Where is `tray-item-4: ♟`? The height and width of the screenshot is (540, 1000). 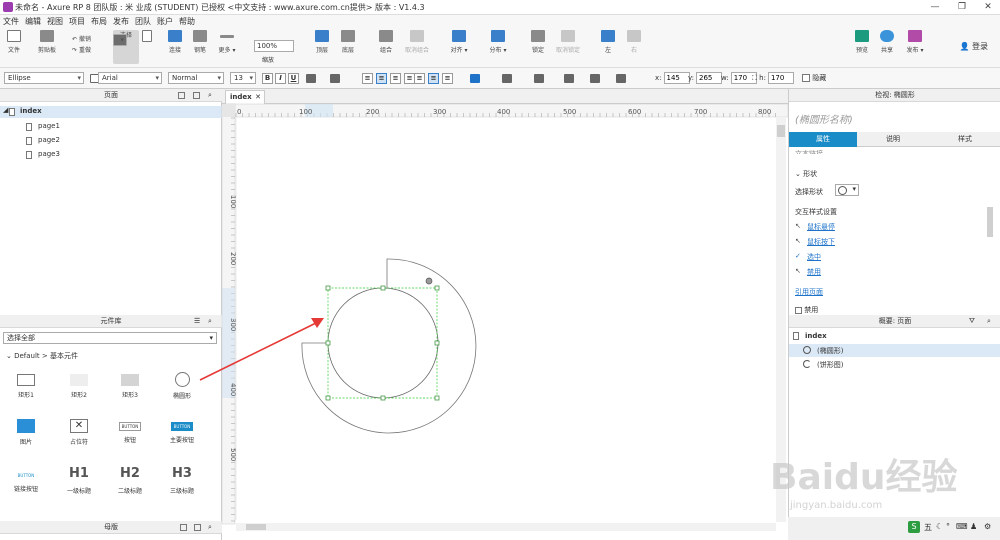 tray-item-4: ♟ is located at coordinates (973, 526).